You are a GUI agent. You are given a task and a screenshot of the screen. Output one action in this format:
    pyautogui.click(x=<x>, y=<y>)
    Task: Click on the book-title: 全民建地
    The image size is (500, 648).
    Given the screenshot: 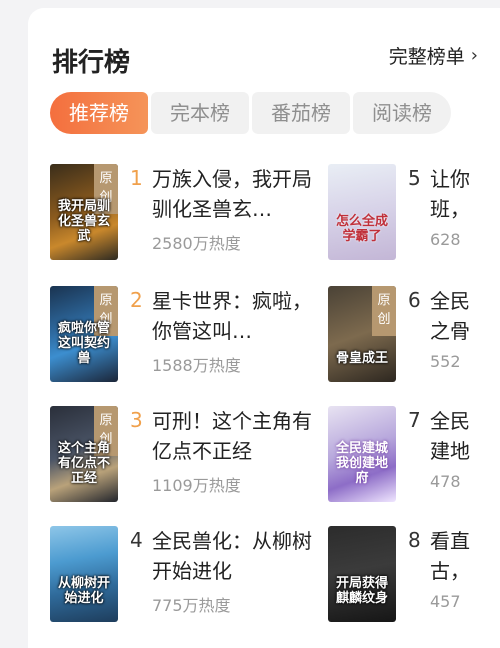 What is the action you would take?
    pyautogui.click(x=450, y=436)
    